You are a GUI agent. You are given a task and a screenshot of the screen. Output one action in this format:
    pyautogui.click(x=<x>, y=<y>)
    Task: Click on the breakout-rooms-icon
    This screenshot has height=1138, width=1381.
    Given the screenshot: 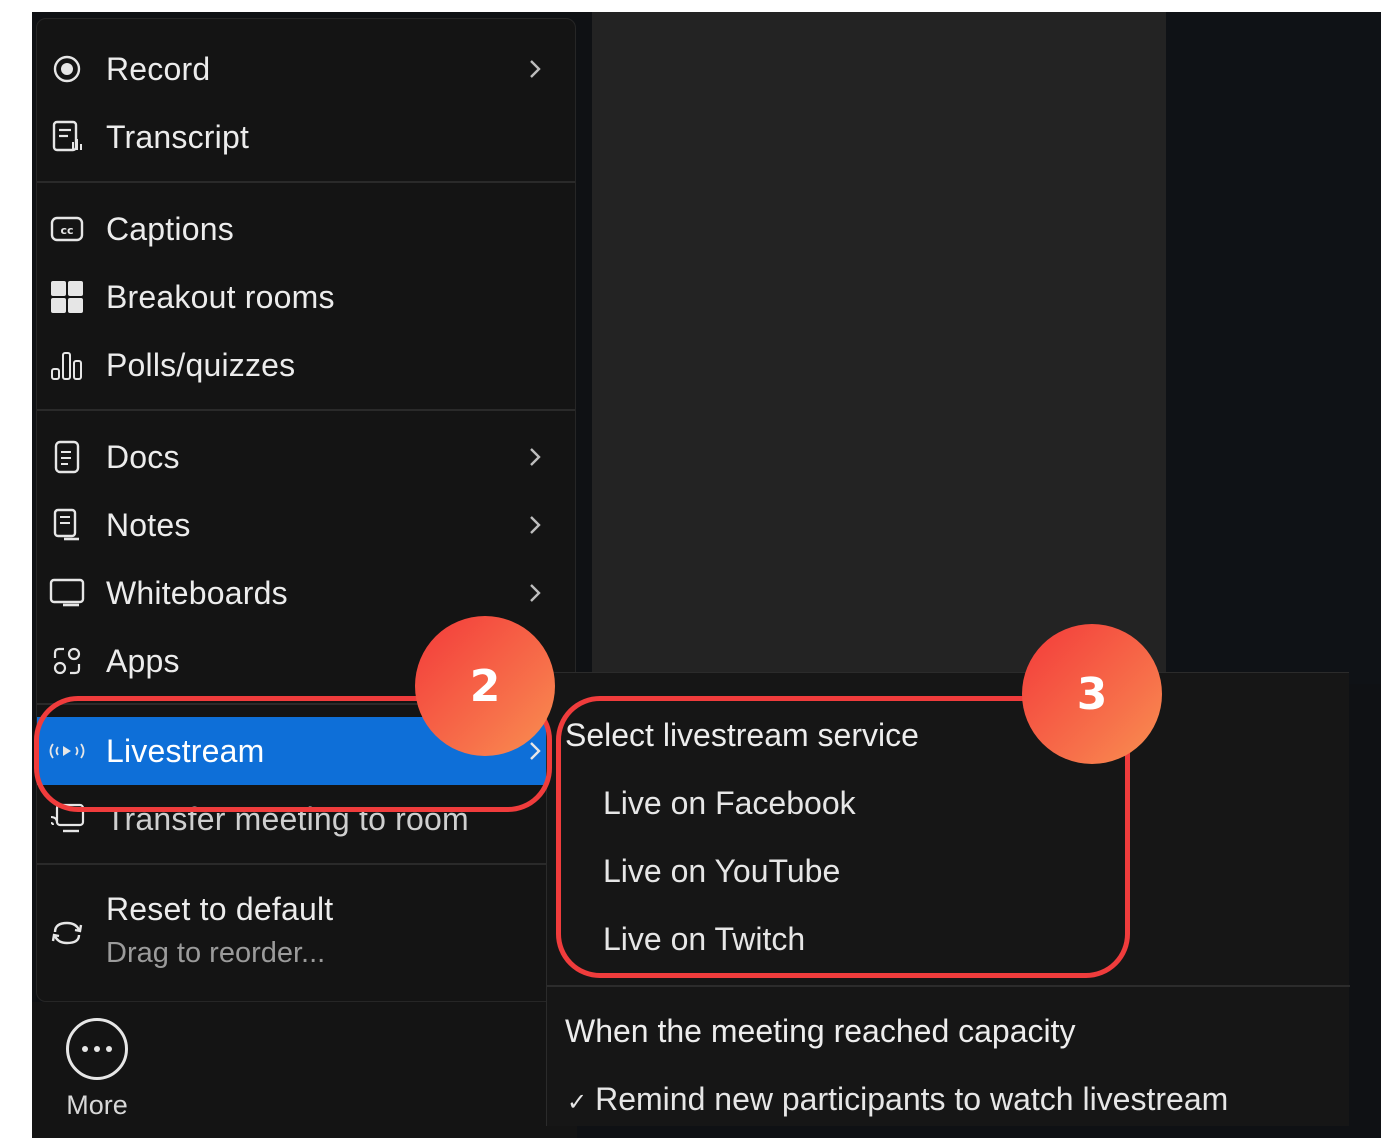 What is the action you would take?
    pyautogui.click(x=67, y=297)
    